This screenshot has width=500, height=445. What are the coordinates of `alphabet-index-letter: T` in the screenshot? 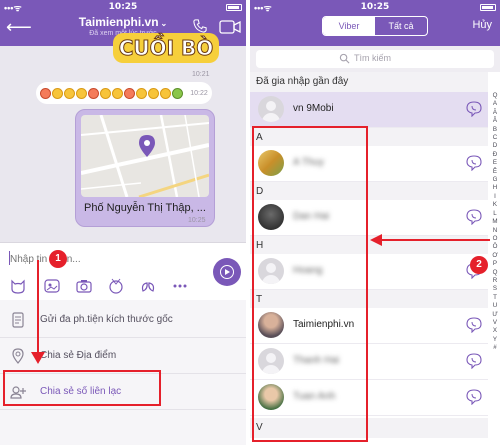 It's located at (495, 298).